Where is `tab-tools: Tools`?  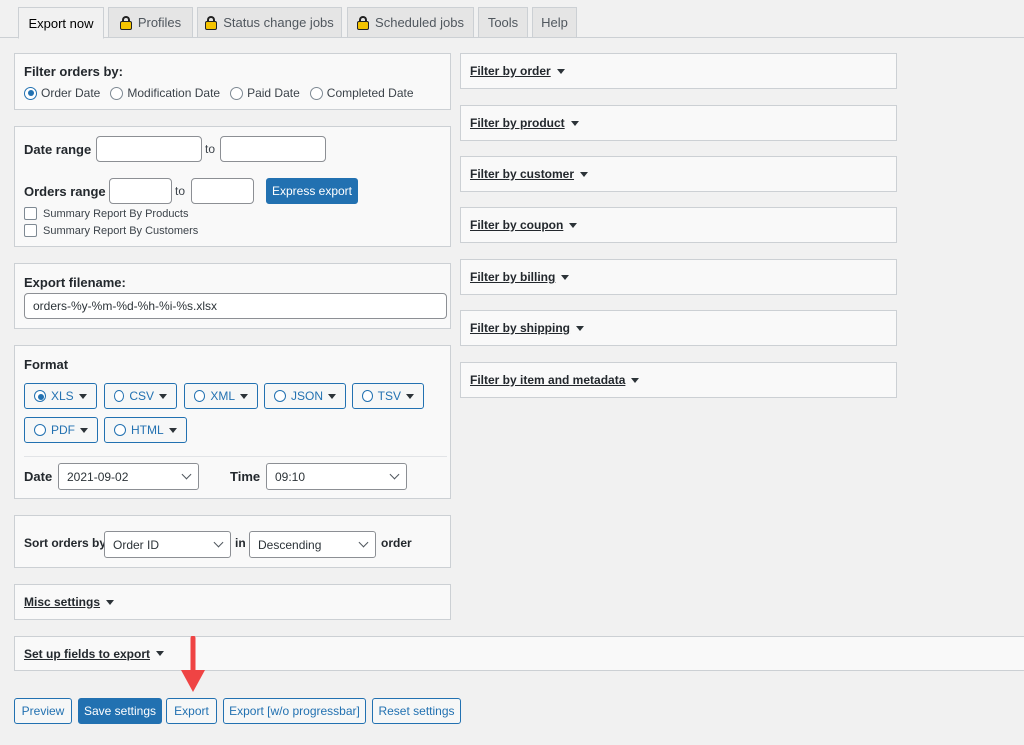 tab-tools: Tools is located at coordinates (503, 22).